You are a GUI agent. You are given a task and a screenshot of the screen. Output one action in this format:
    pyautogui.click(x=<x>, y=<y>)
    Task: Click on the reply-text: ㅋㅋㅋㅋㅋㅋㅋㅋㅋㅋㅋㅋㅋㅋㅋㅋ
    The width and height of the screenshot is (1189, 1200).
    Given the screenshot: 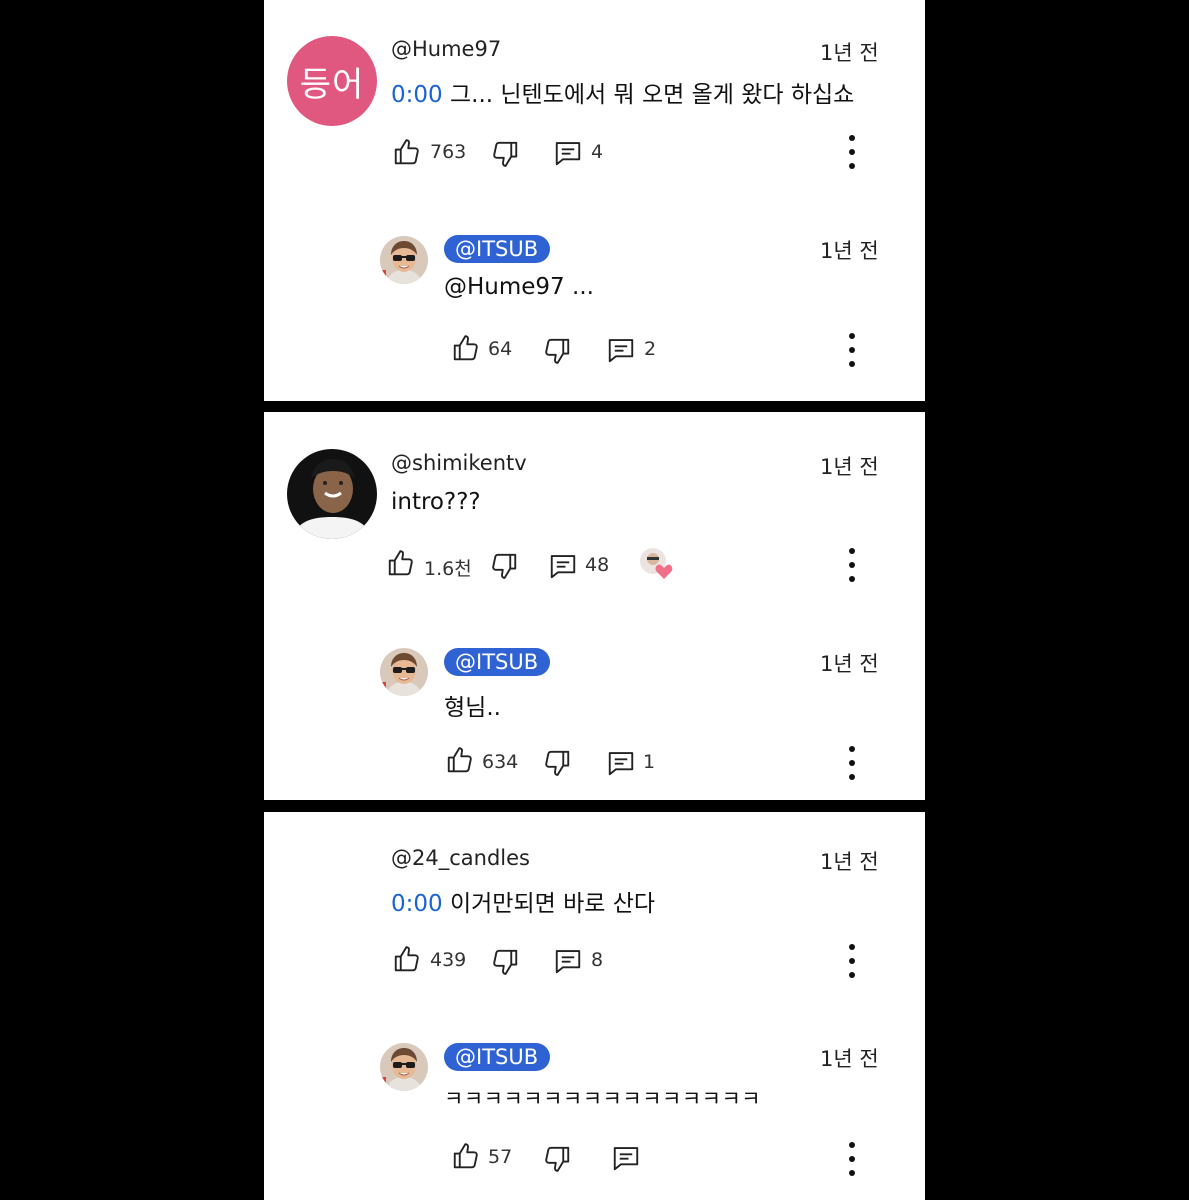 What is the action you would take?
    pyautogui.click(x=603, y=1099)
    